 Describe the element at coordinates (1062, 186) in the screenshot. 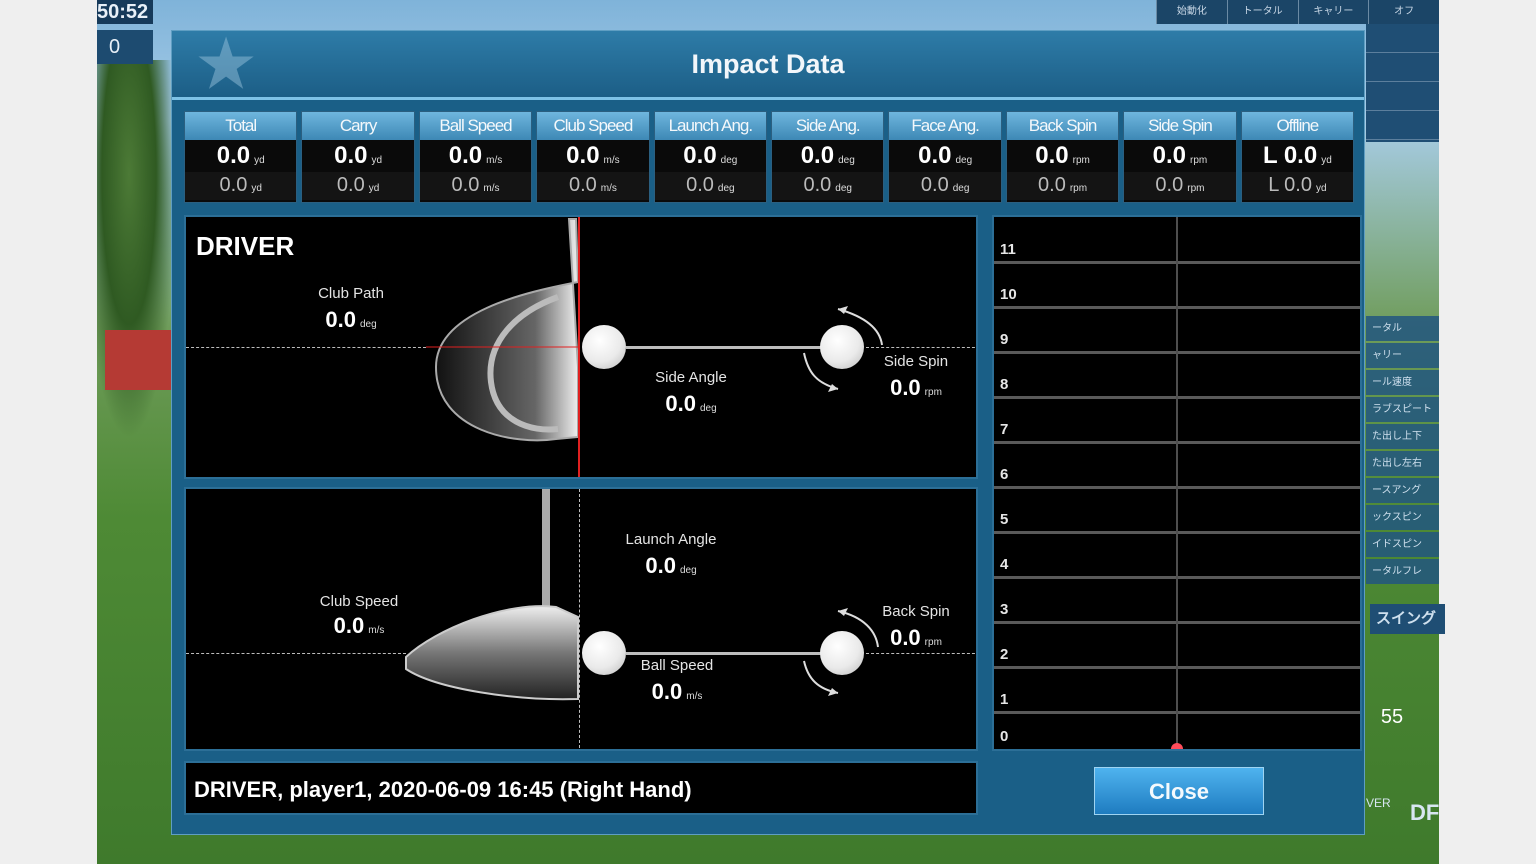

I see `stat-prev-value: 0.0 rpm` at that location.